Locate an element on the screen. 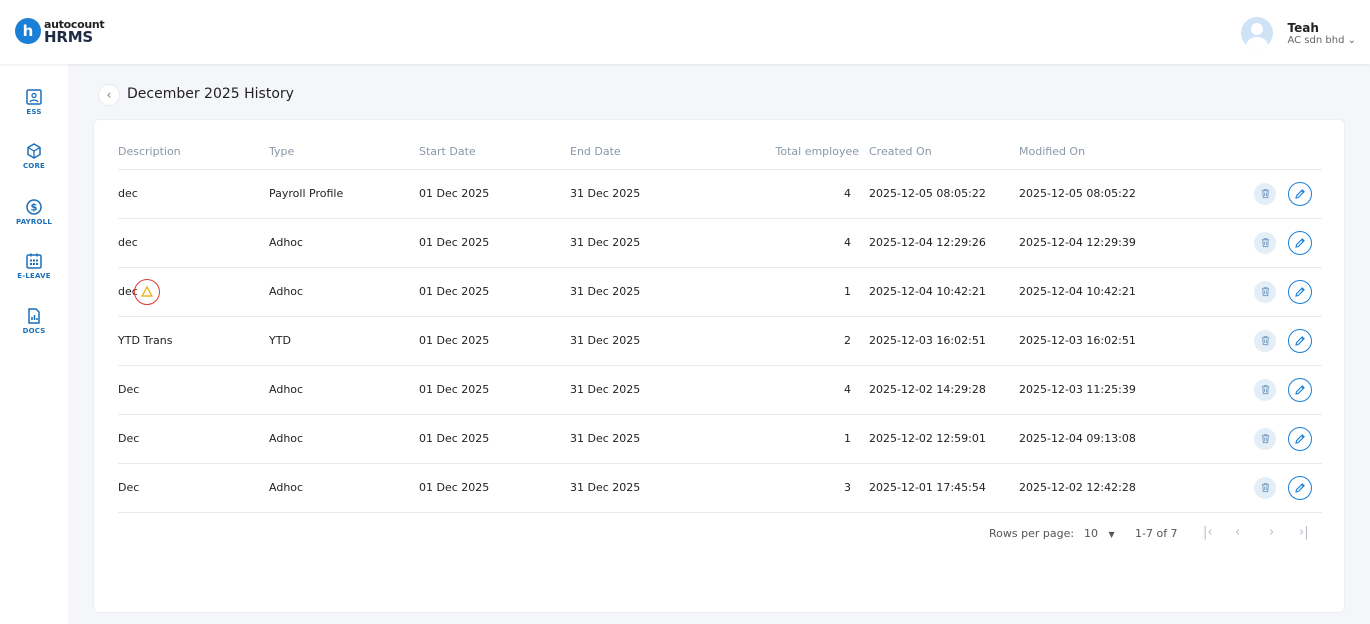 The height and width of the screenshot is (624, 1370). cell-created-on: 2025-12-02 12:59:01 is located at coordinates (944, 439).